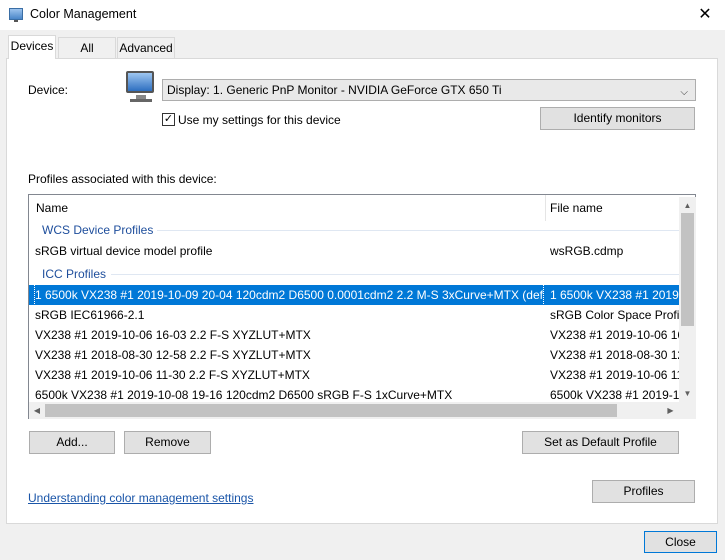 The height and width of the screenshot is (560, 725). What do you see at coordinates (16, 15) in the screenshot?
I see `color-management-app-icon` at bounding box center [16, 15].